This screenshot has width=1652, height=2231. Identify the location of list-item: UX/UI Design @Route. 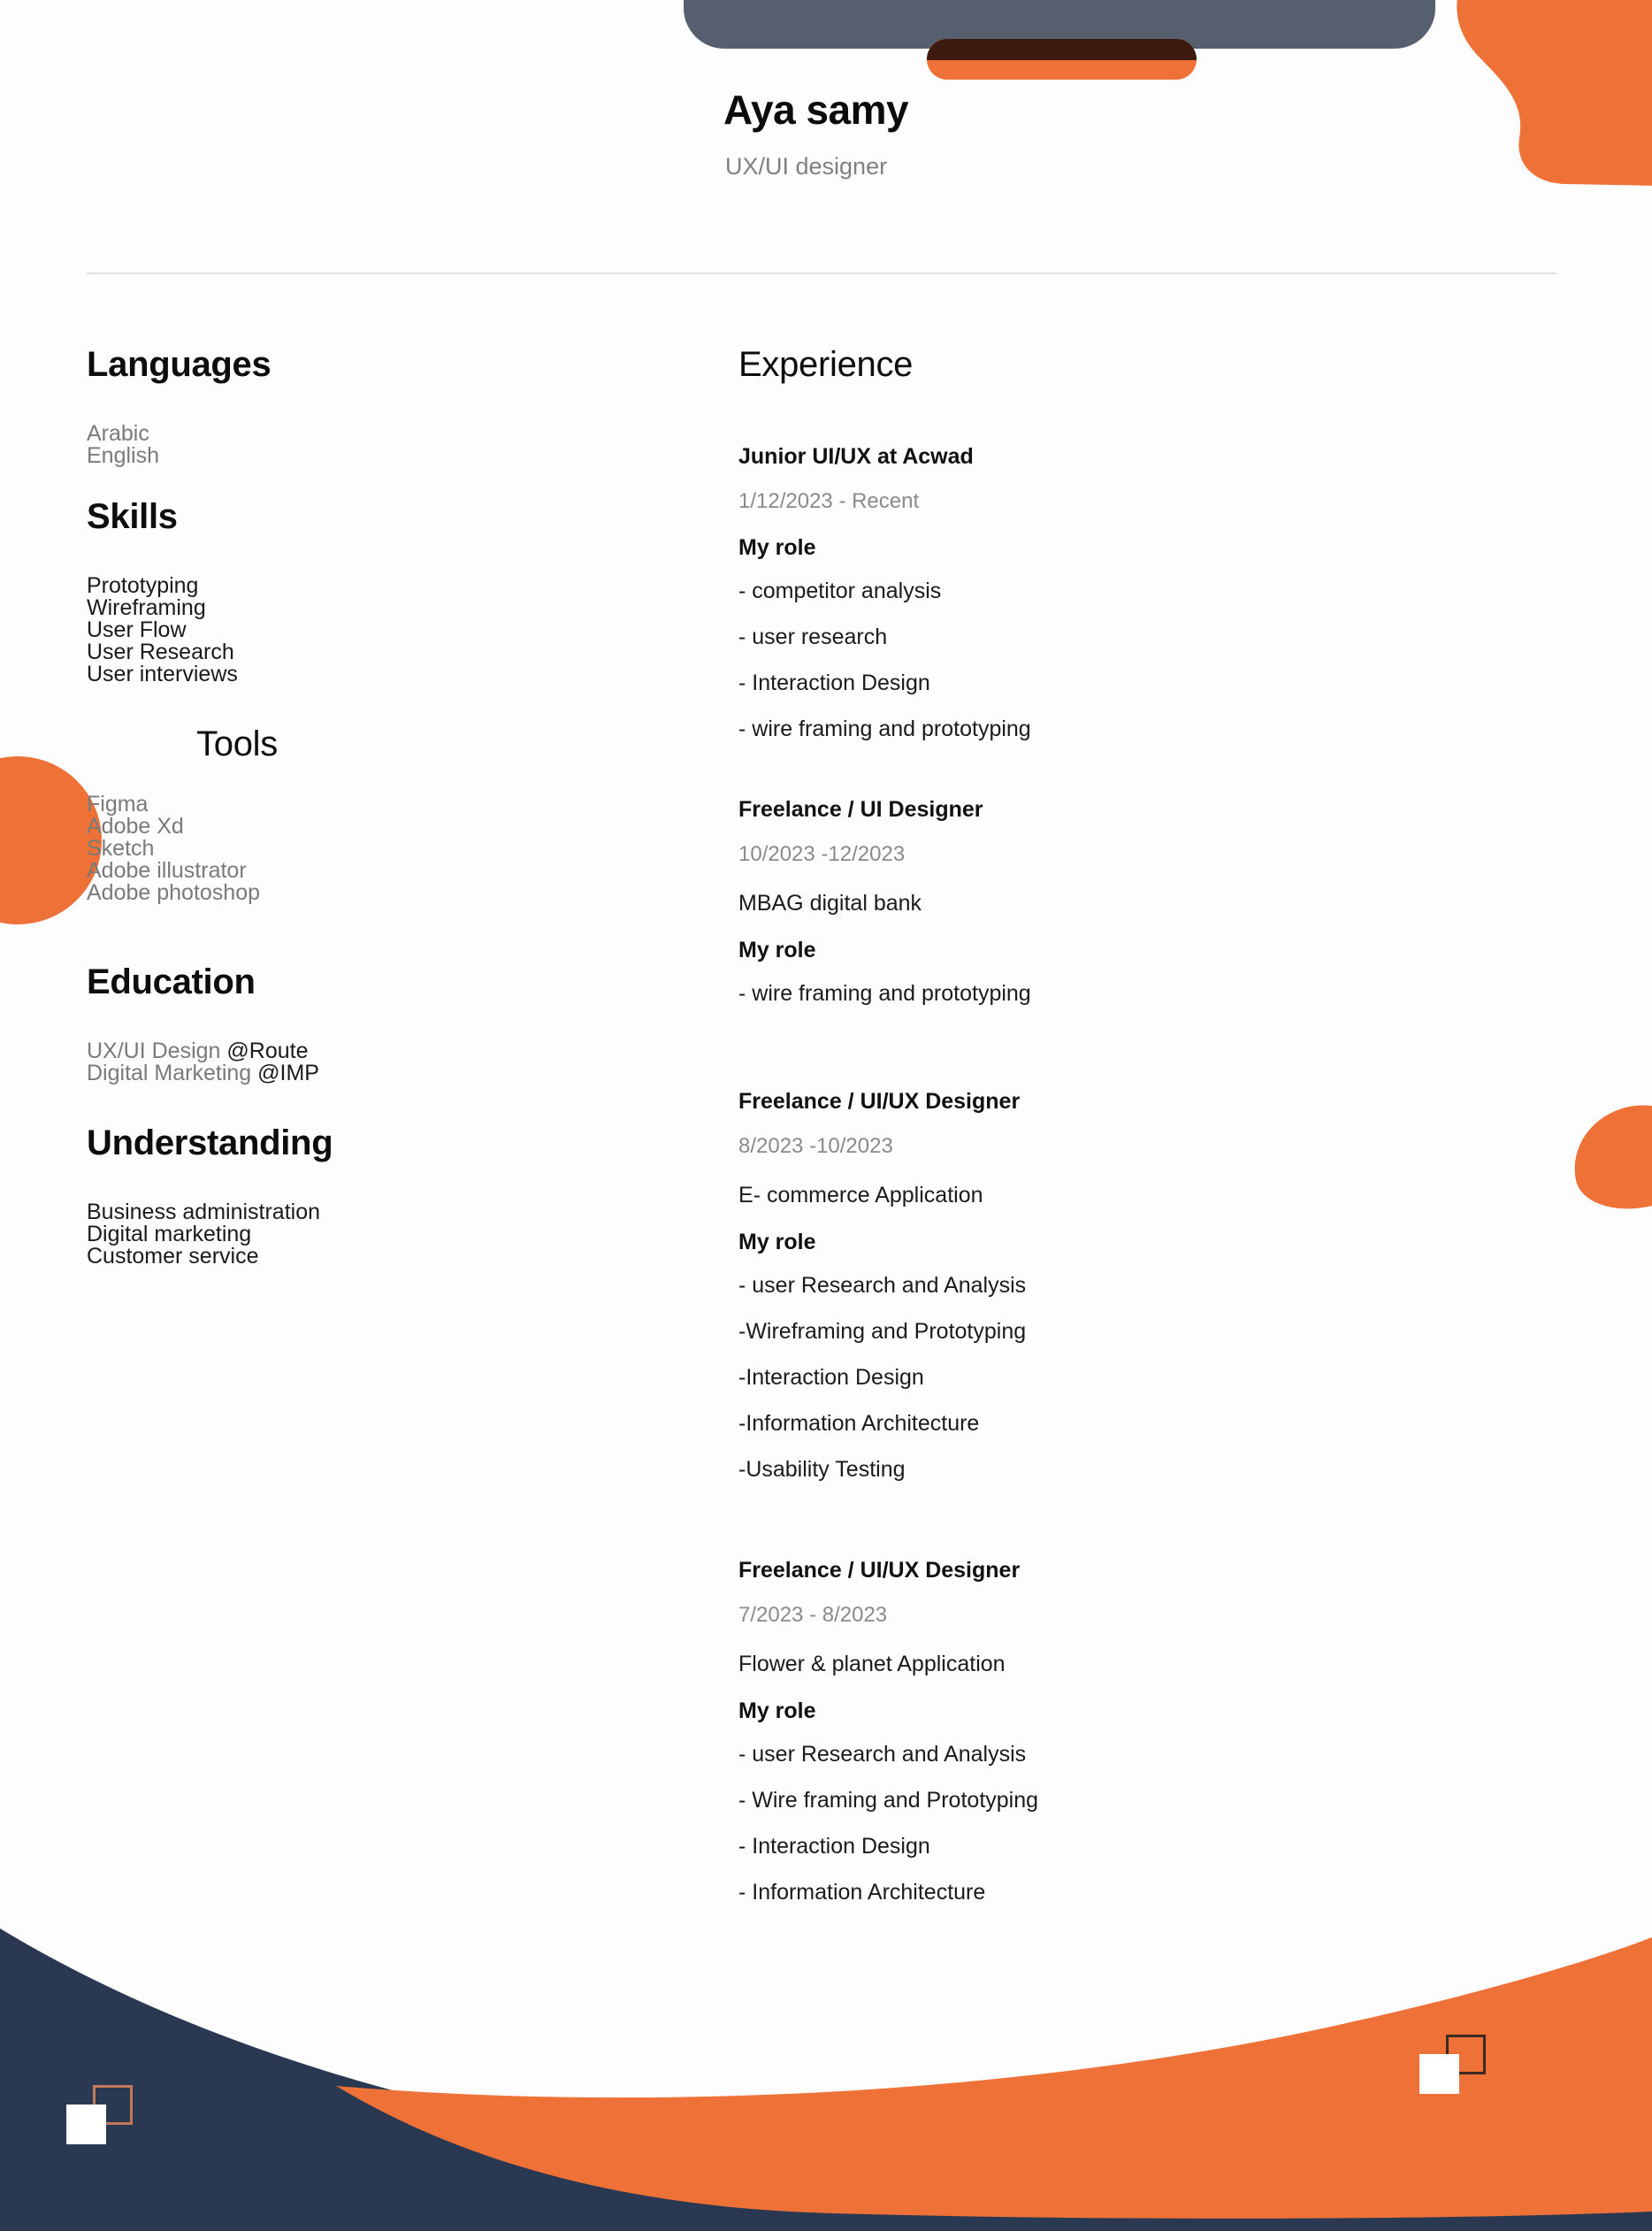
(379, 1051).